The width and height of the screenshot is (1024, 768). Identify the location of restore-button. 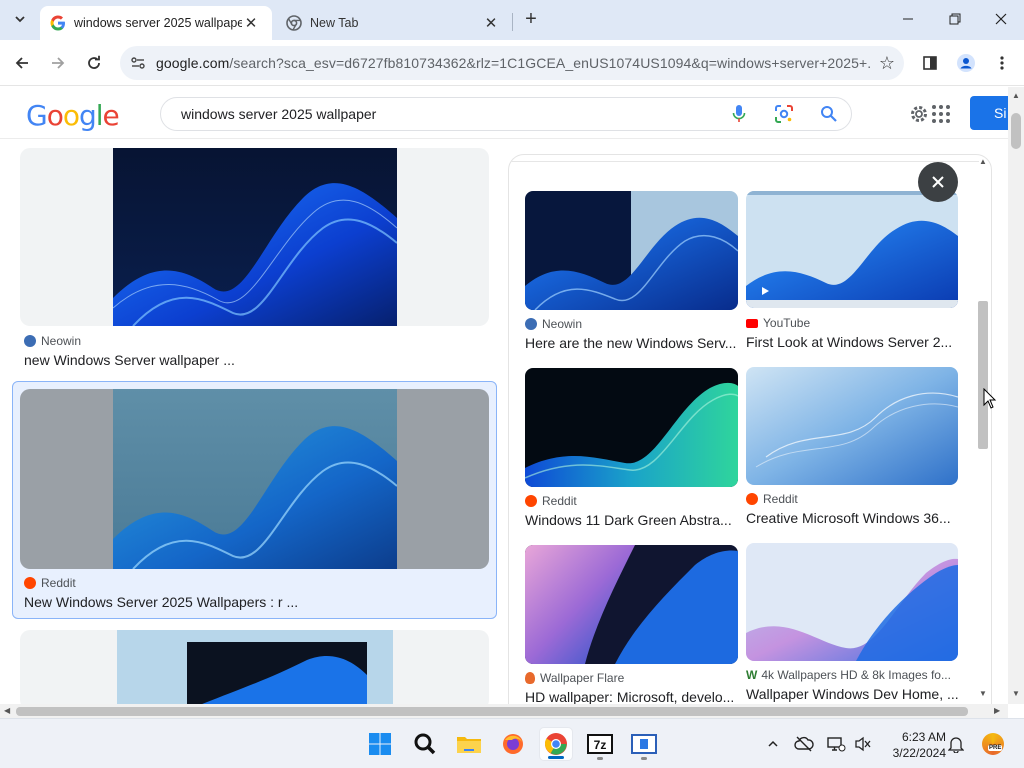
(955, 19).